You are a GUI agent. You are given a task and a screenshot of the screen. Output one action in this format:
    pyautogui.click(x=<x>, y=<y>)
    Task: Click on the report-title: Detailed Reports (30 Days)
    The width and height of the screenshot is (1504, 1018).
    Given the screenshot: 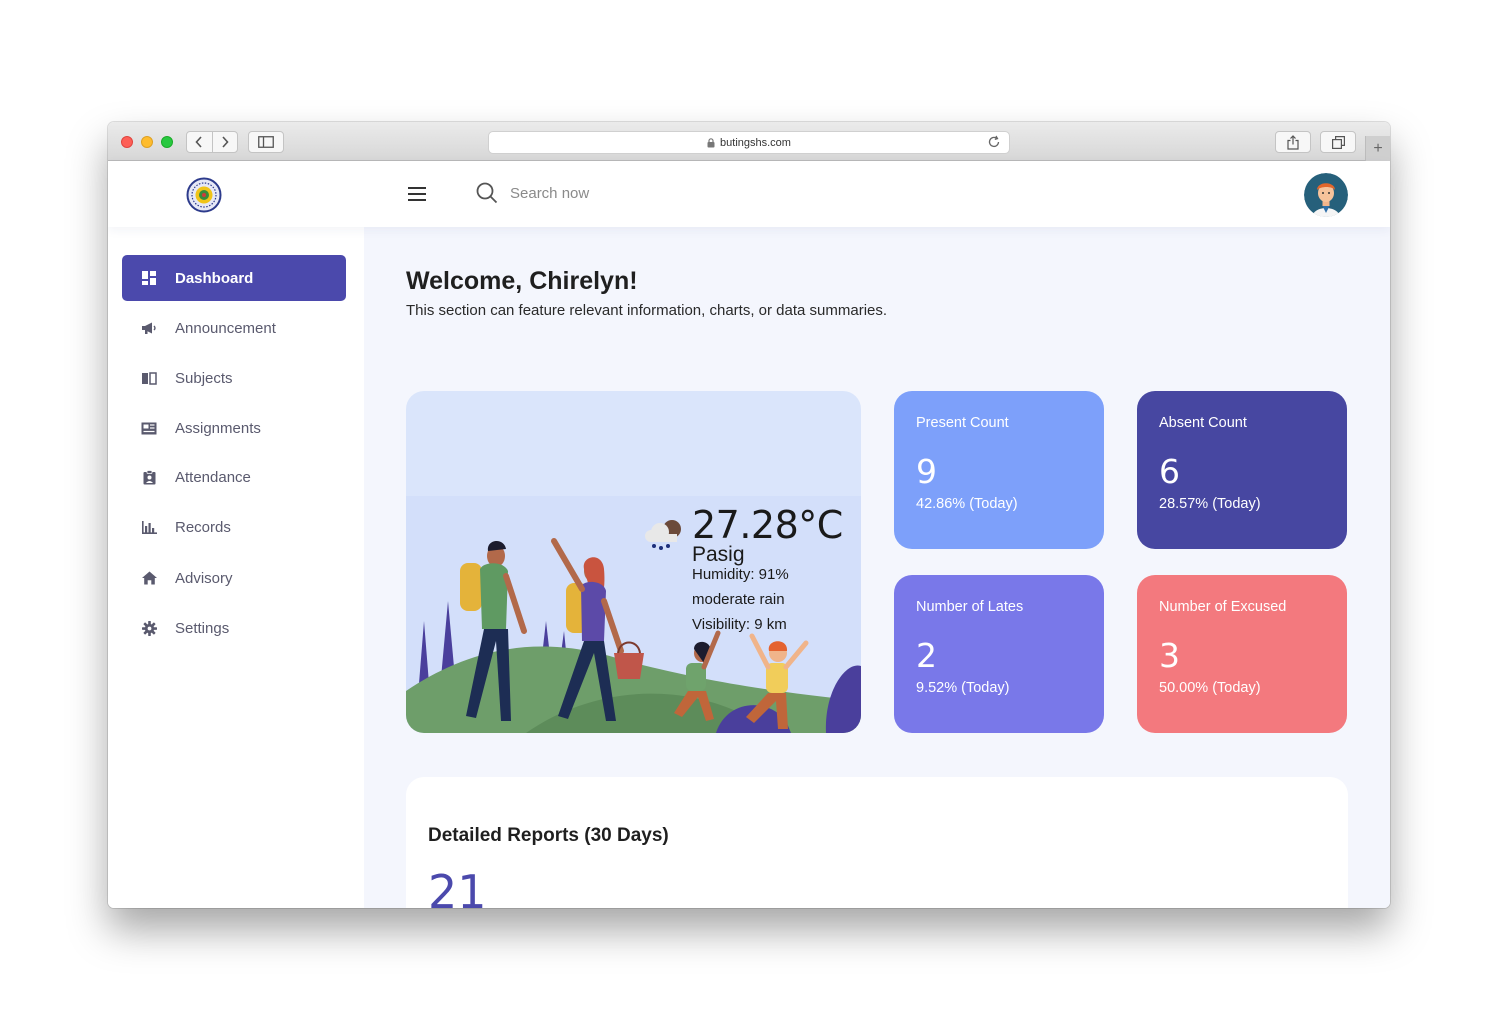 What is the action you would take?
    pyautogui.click(x=548, y=835)
    